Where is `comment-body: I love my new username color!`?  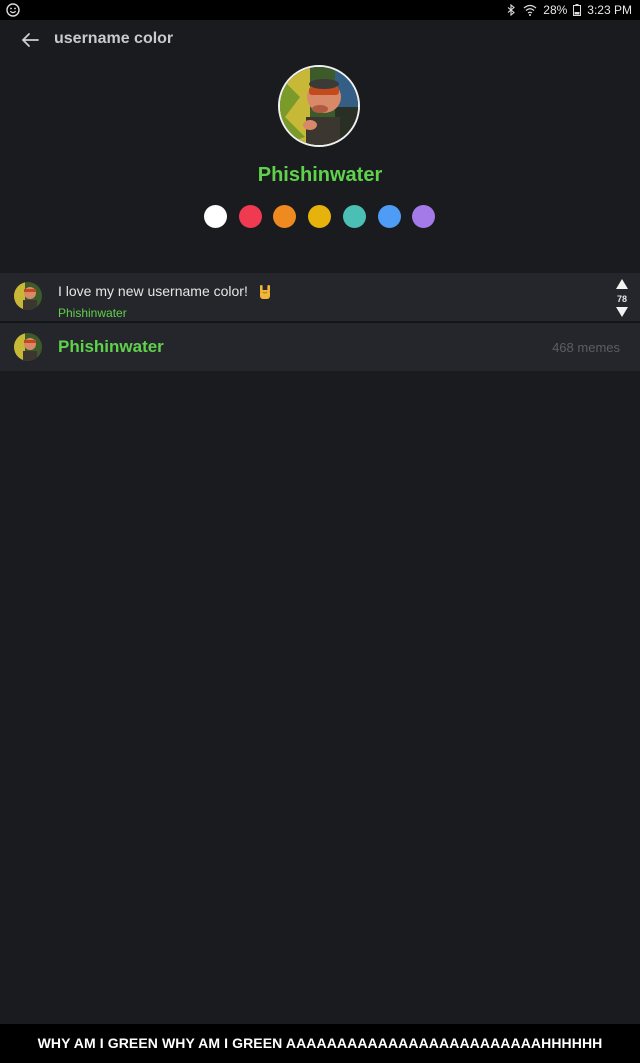
comment-body: I love my new username color! is located at coordinates (153, 291).